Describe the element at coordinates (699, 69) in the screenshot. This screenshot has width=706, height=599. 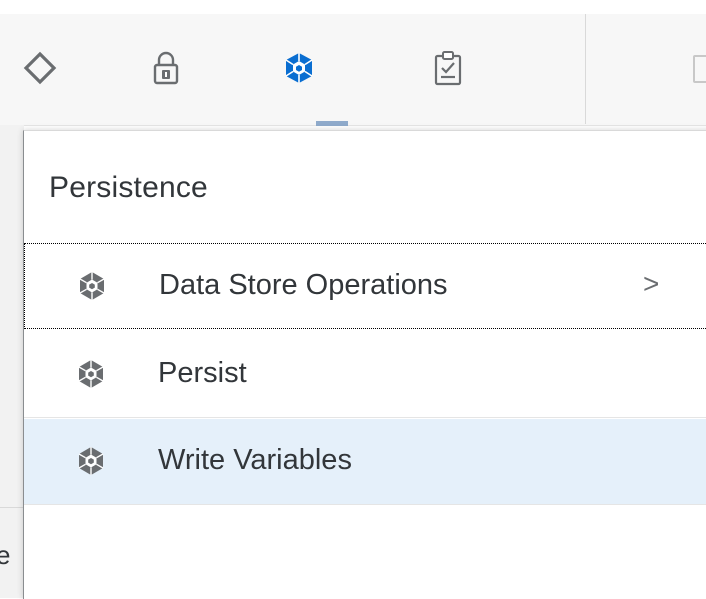
I see `partial-toolbar-icon` at that location.